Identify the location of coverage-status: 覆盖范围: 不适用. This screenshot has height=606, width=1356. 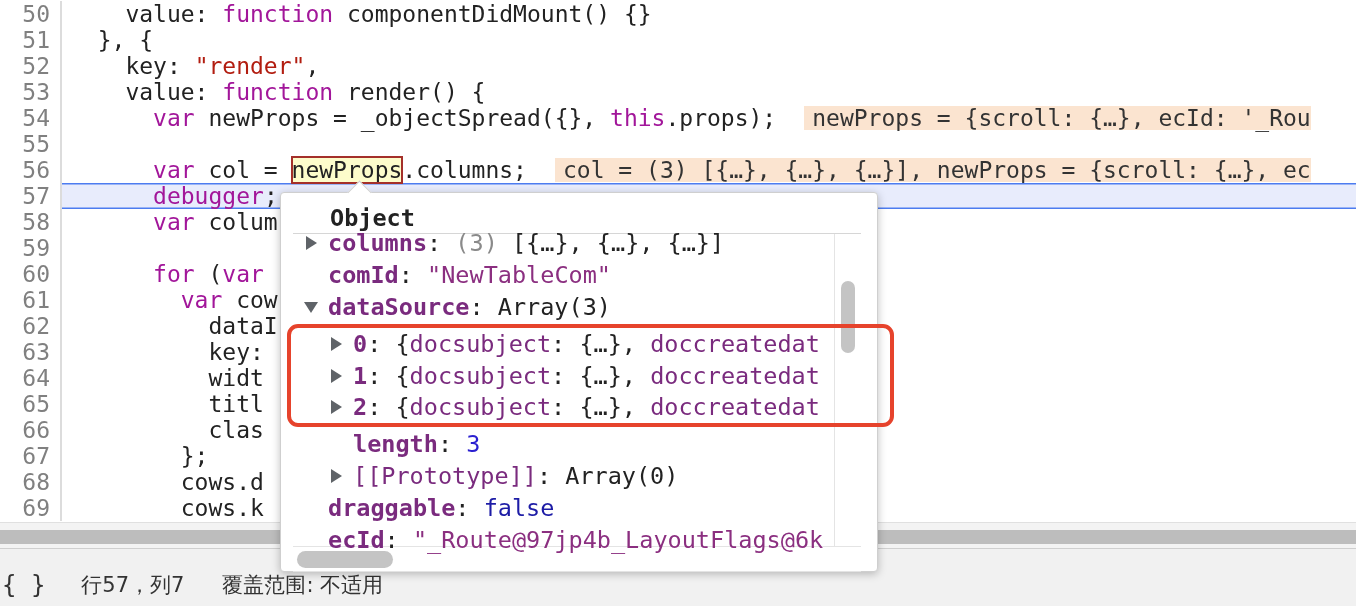
(303, 585).